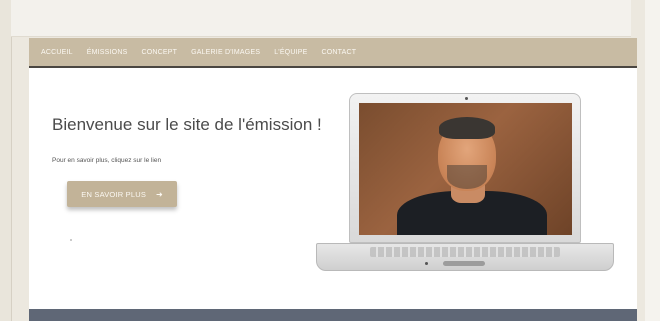 This screenshot has width=660, height=321. Describe the element at coordinates (467, 128) in the screenshot. I see `photo-hair` at that location.